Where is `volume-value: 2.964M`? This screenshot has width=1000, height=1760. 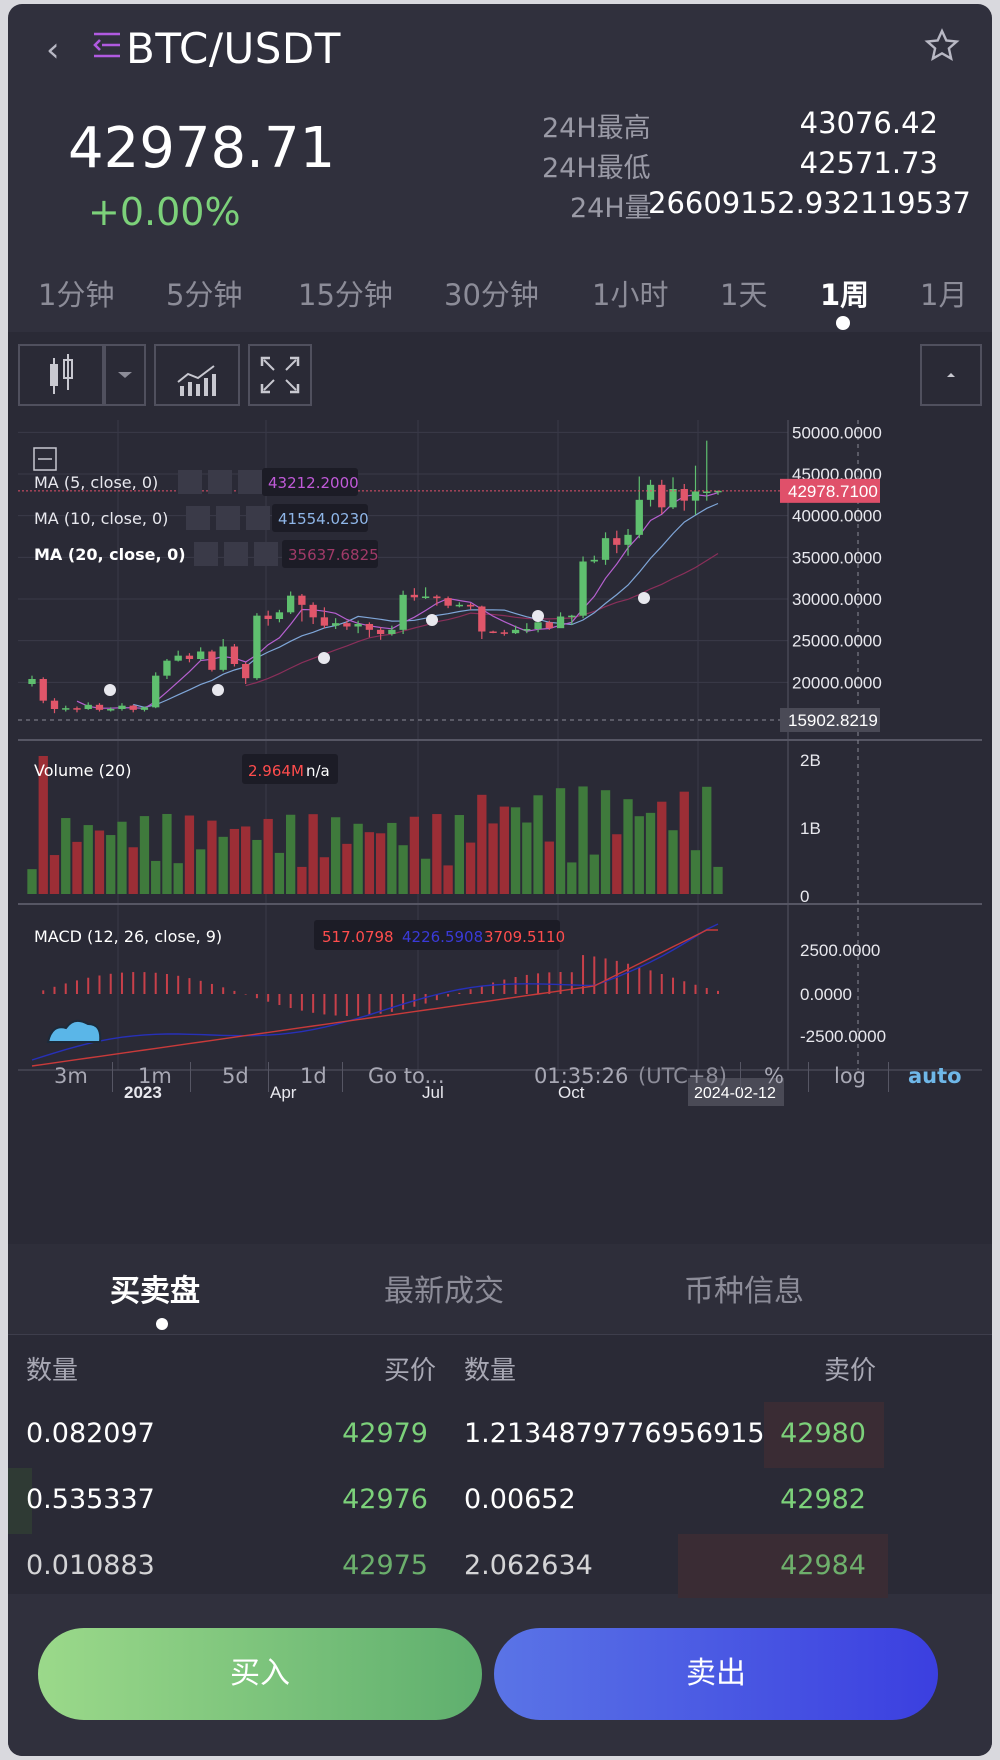 volume-value: 2.964M is located at coordinates (276, 771).